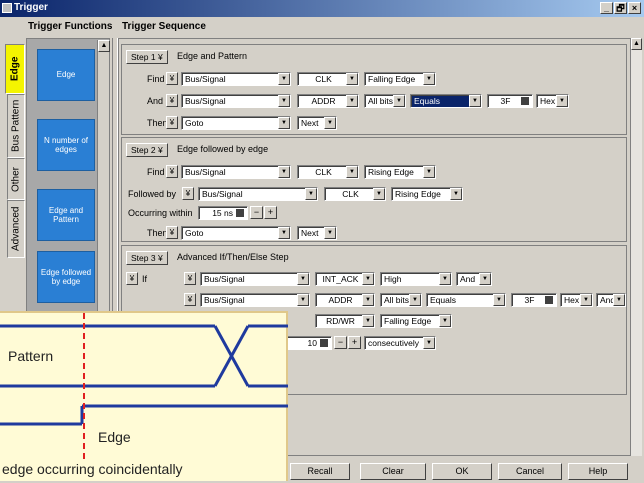  Describe the element at coordinates (393, 471) in the screenshot. I see `clear-button: Clear` at that location.